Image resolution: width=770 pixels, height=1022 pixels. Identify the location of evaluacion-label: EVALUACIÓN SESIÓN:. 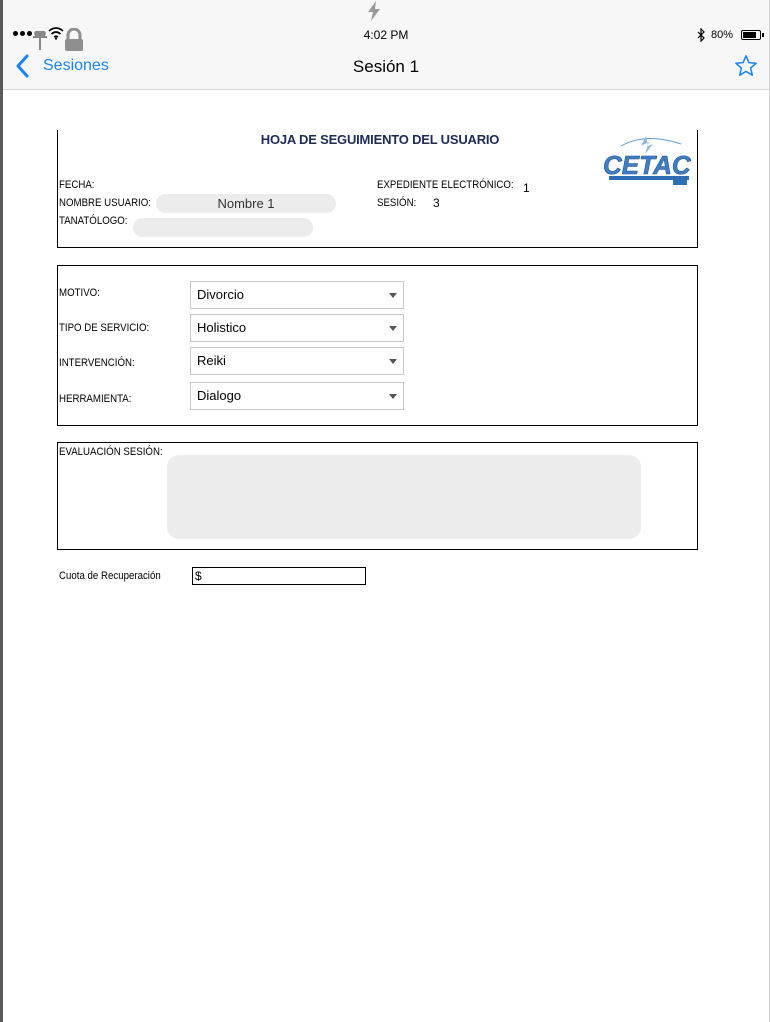
(111, 452).